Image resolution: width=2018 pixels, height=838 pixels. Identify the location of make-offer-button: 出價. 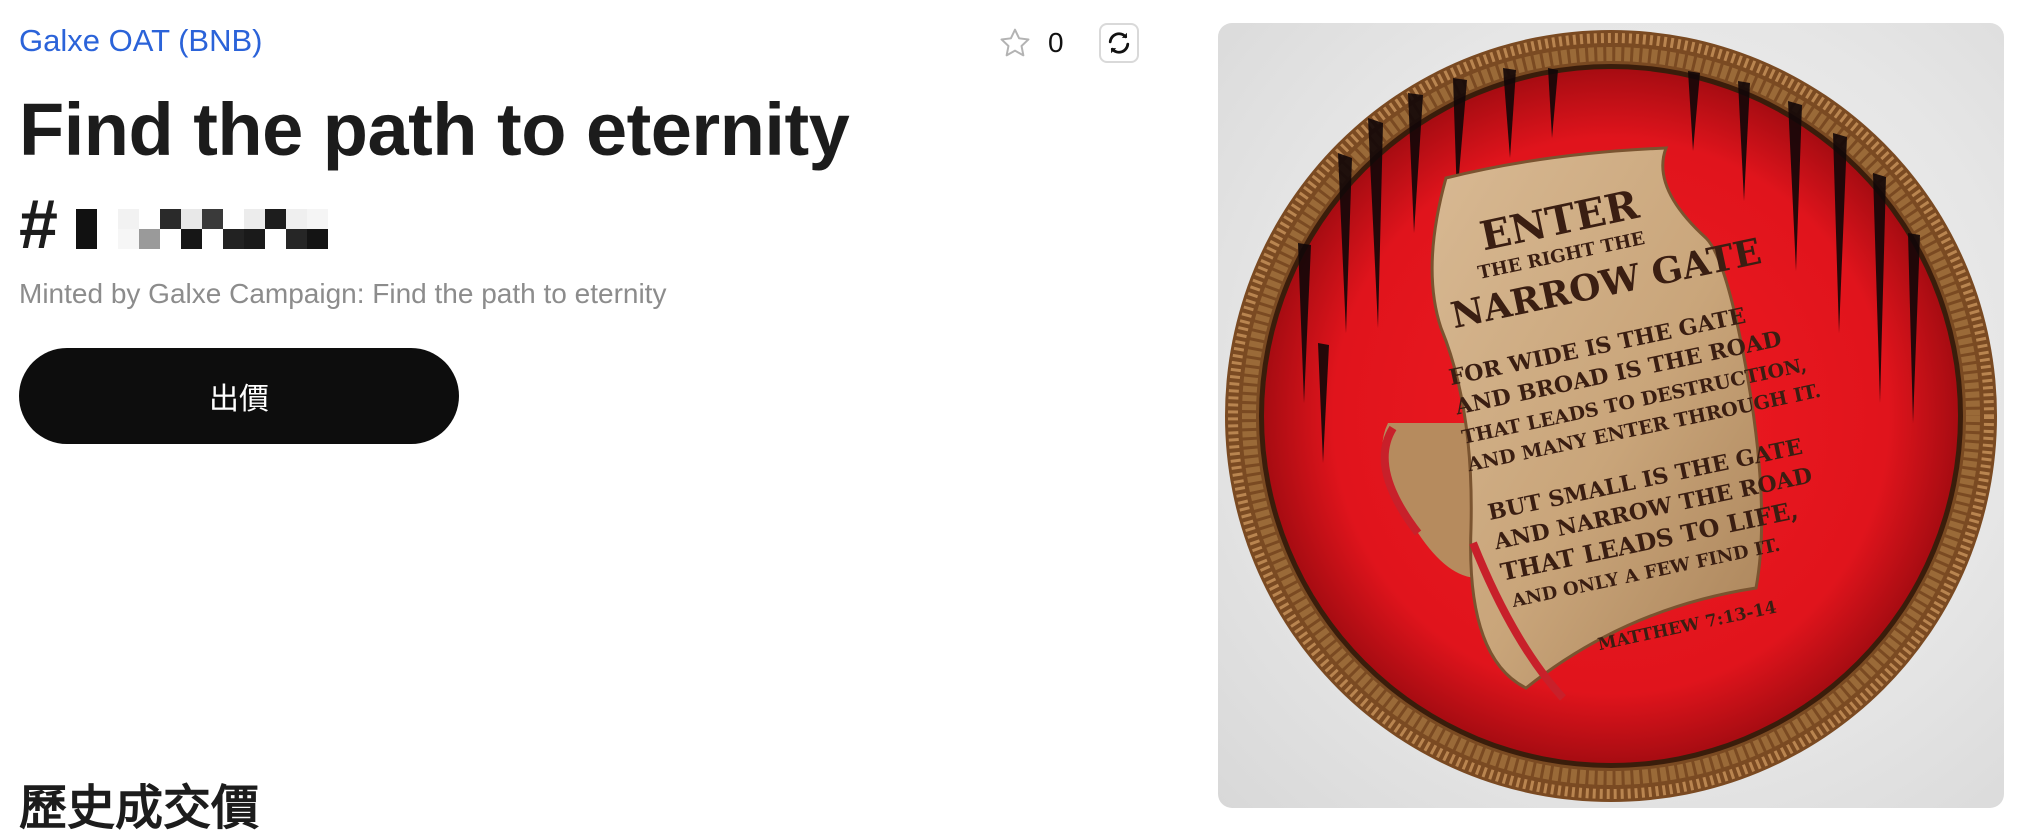
(239, 396).